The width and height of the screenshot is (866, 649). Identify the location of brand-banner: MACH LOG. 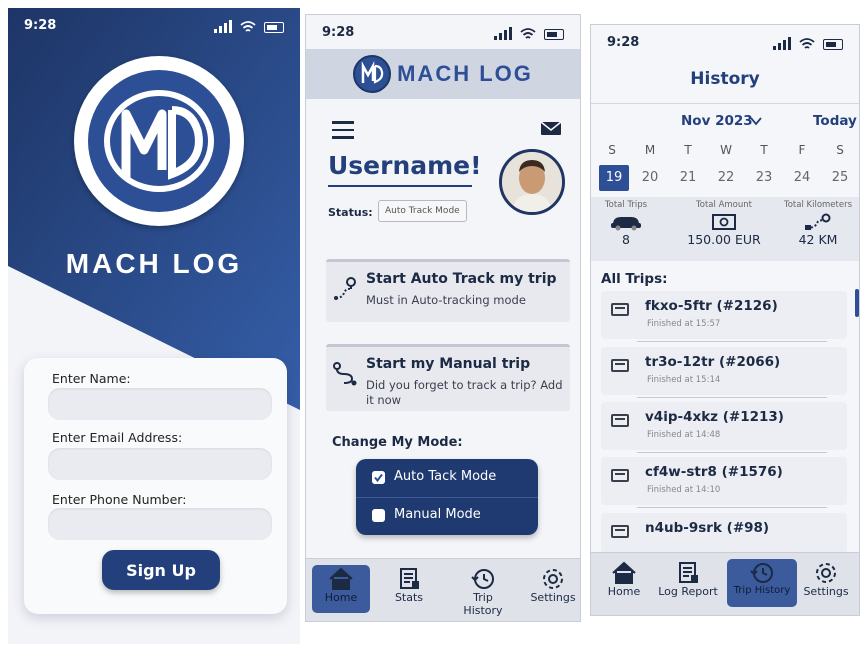
(443, 74).